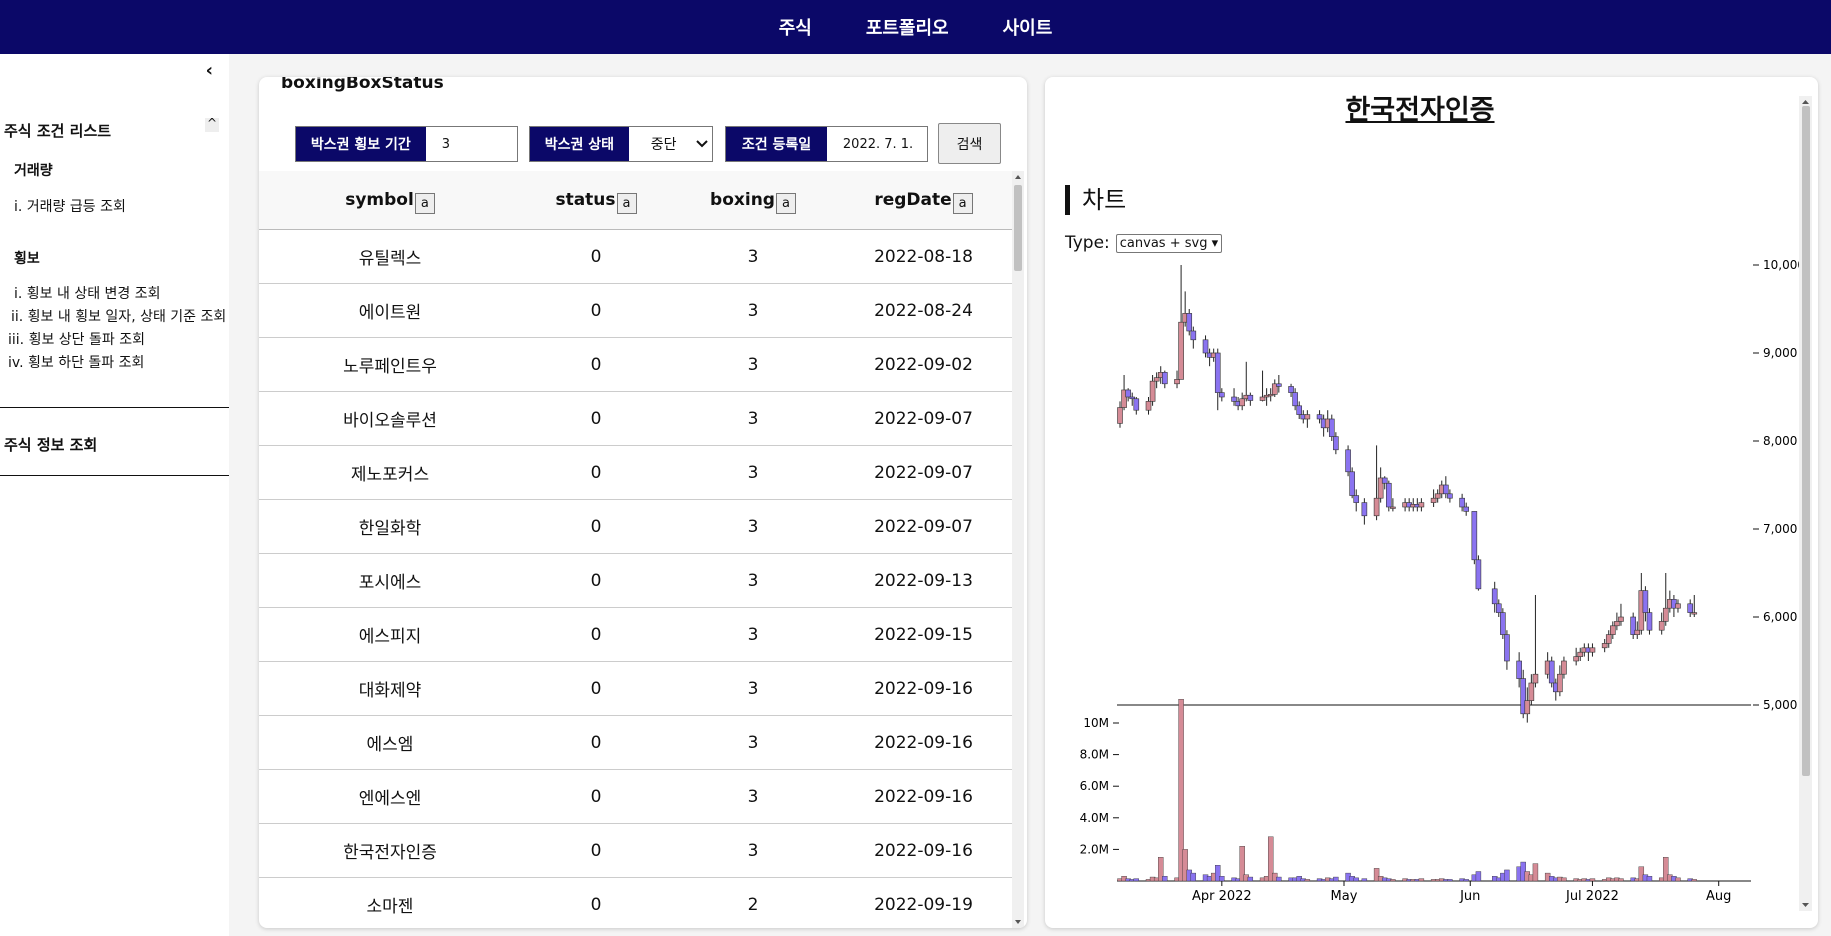 This screenshot has height=936, width=1831. I want to click on table-row: 유틸렉스 0 3 2022-08-18, so click(635, 257).